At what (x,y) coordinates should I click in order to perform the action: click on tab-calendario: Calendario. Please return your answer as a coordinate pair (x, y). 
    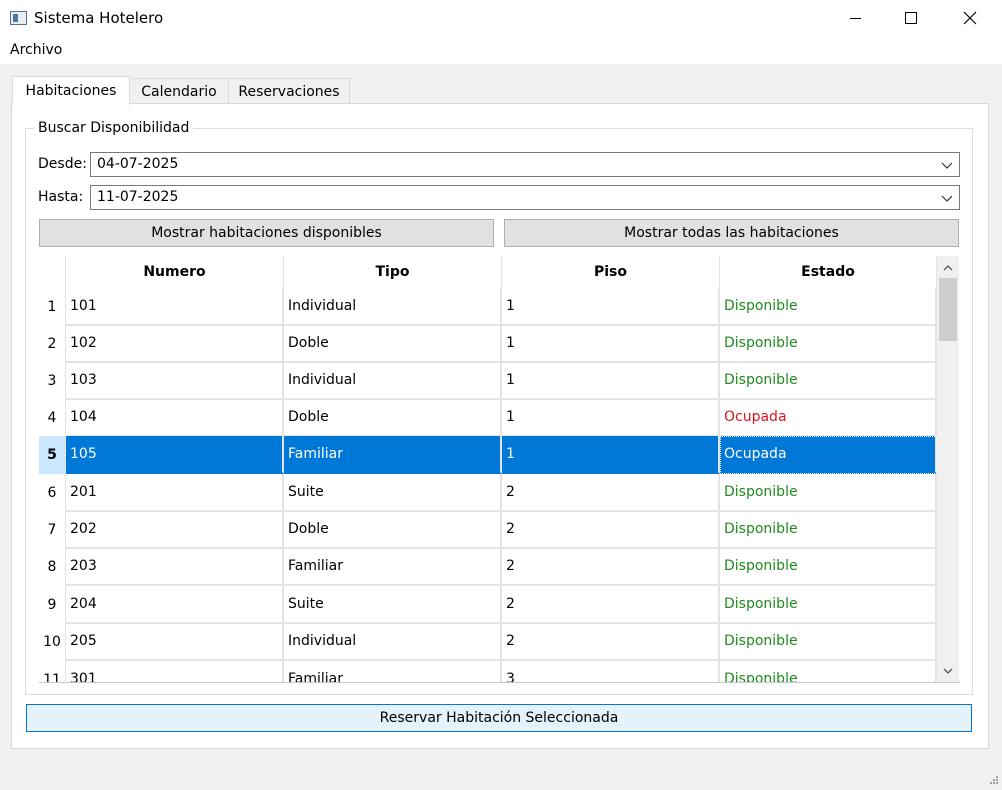
    Looking at the image, I should click on (179, 91).